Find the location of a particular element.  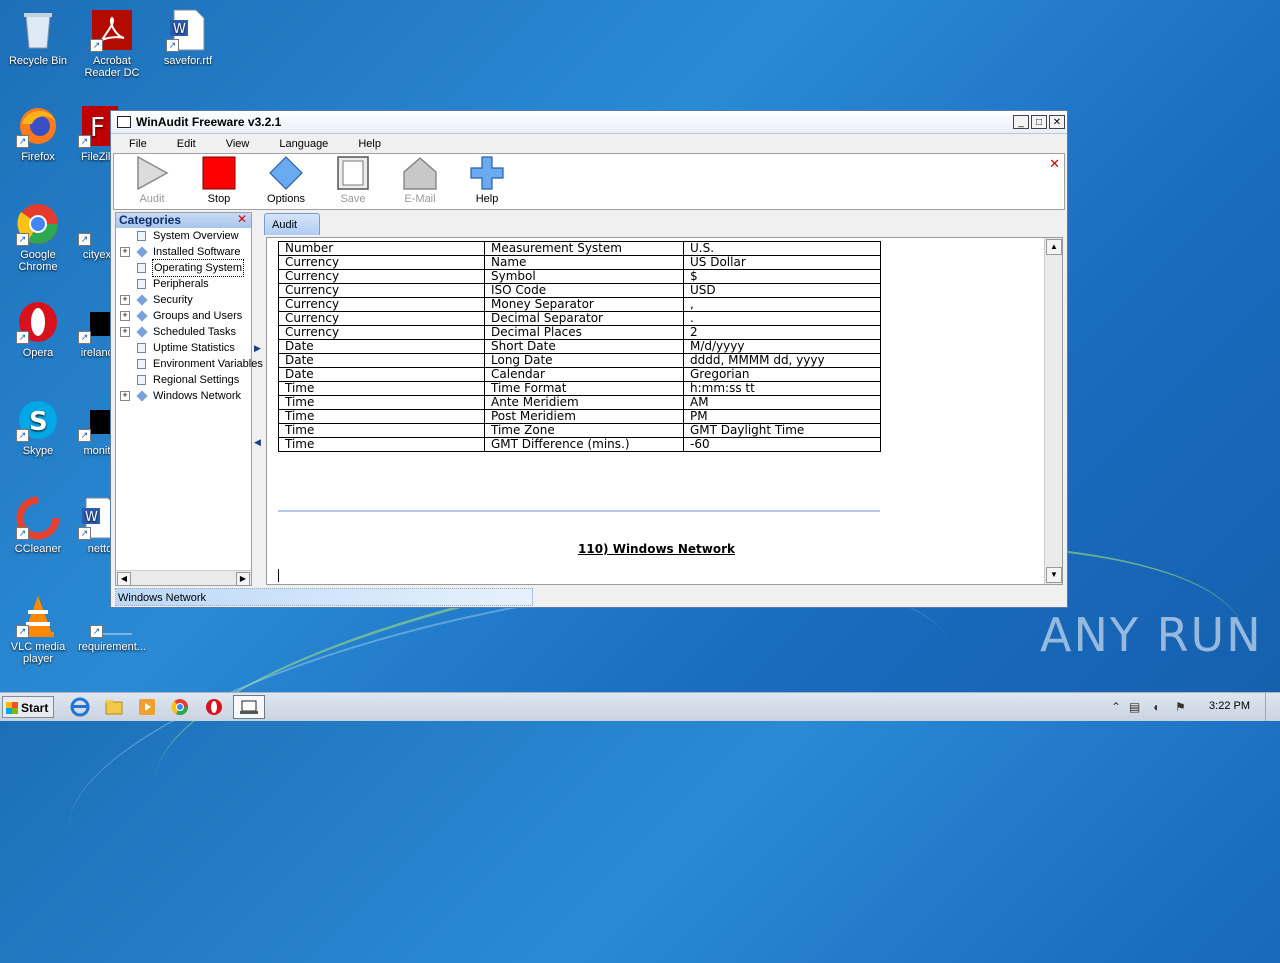

category-item: Operating System is located at coordinates (183, 268).